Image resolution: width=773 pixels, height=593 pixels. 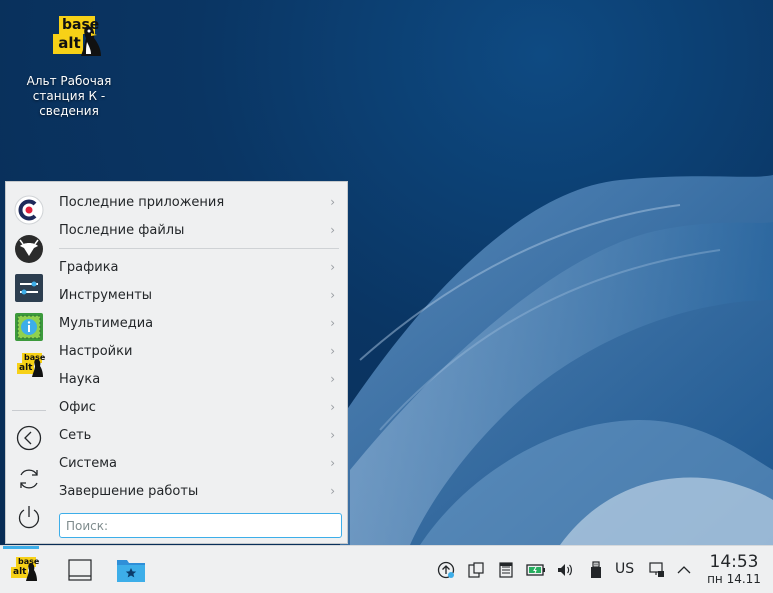 What do you see at coordinates (198, 407) in the screenshot?
I see `menu-item-office: Офис ›` at bounding box center [198, 407].